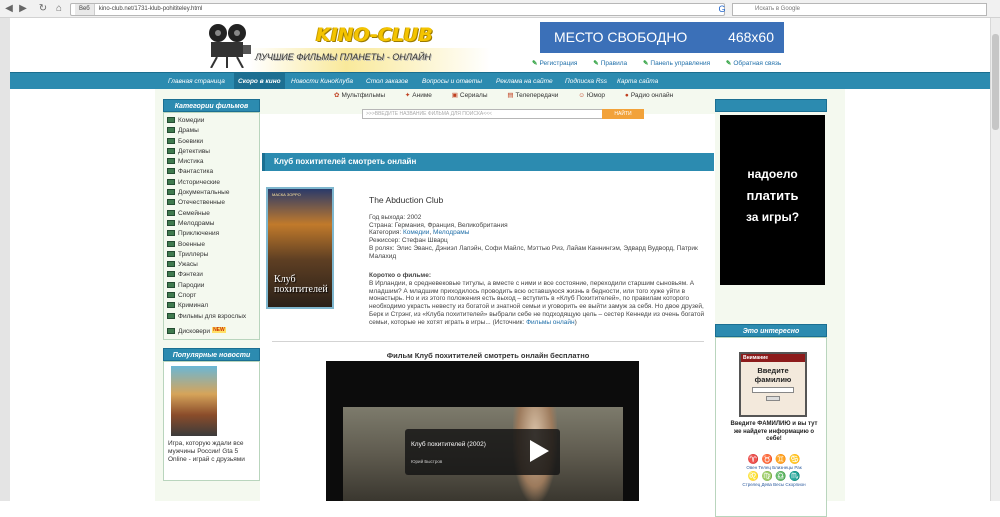 This screenshot has width=1000, height=517. I want to click on category-item: Приключения, so click(211, 234).